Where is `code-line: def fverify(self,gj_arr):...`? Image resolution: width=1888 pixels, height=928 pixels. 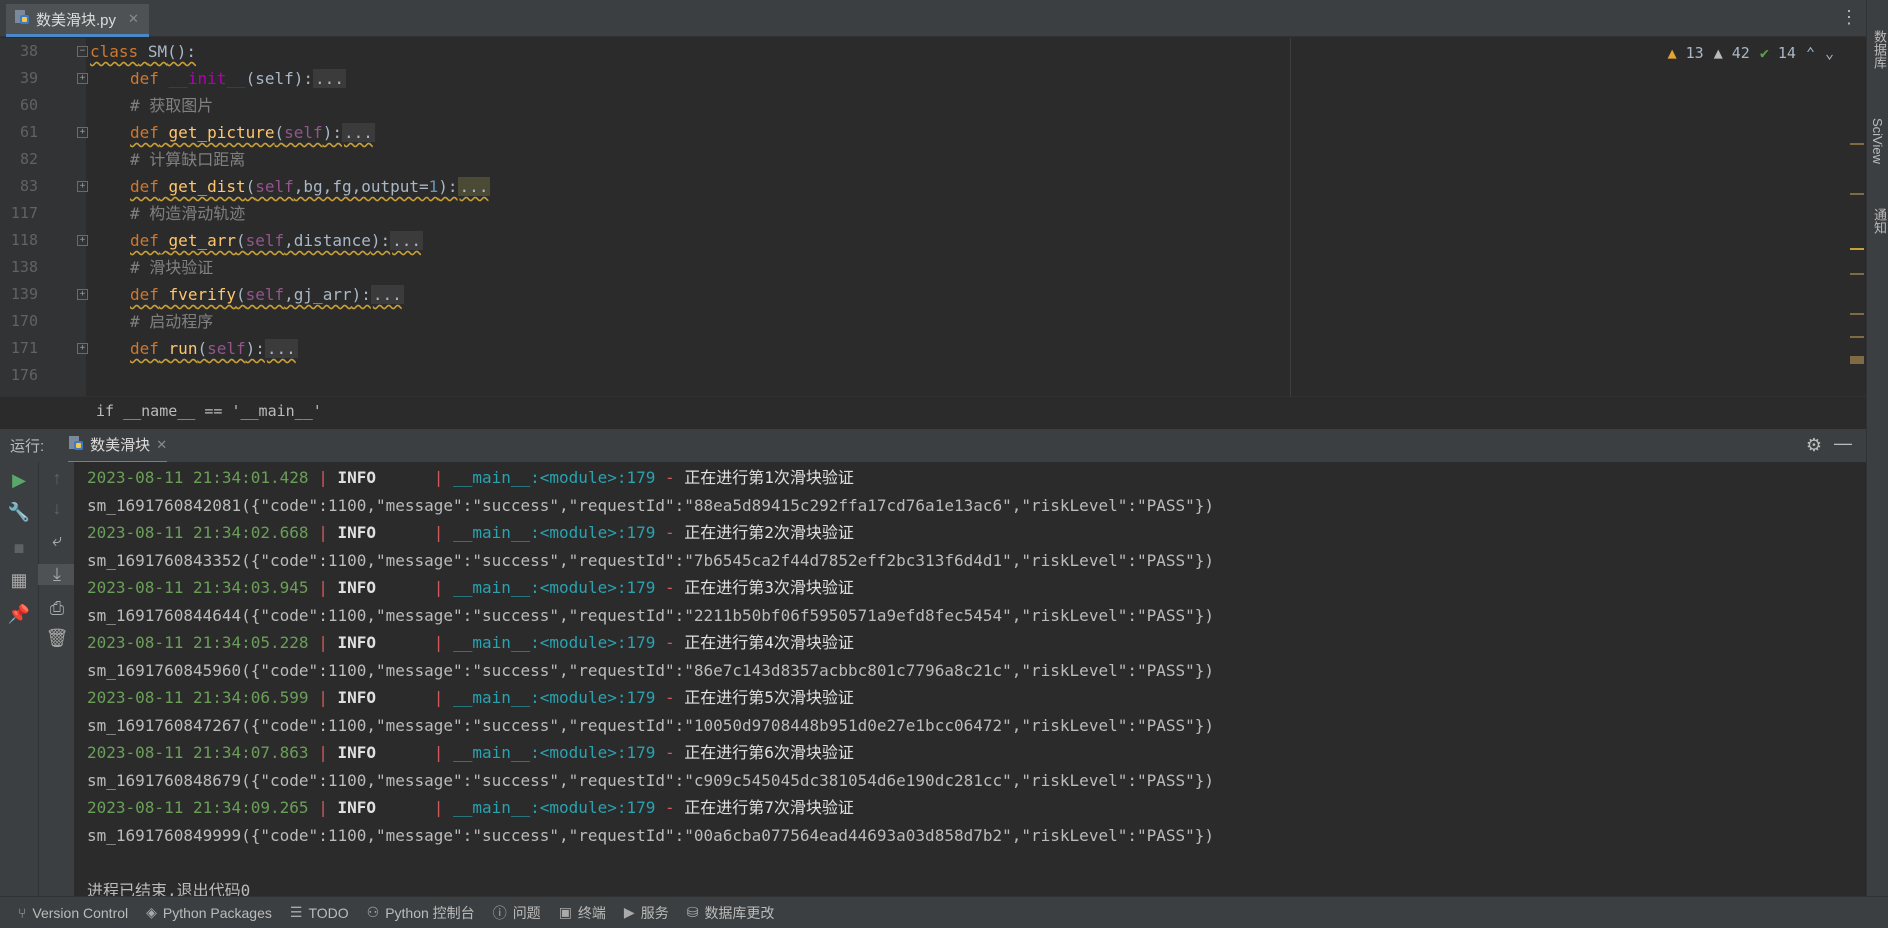 code-line: def fverify(self,gj_arr):... is located at coordinates (267, 294).